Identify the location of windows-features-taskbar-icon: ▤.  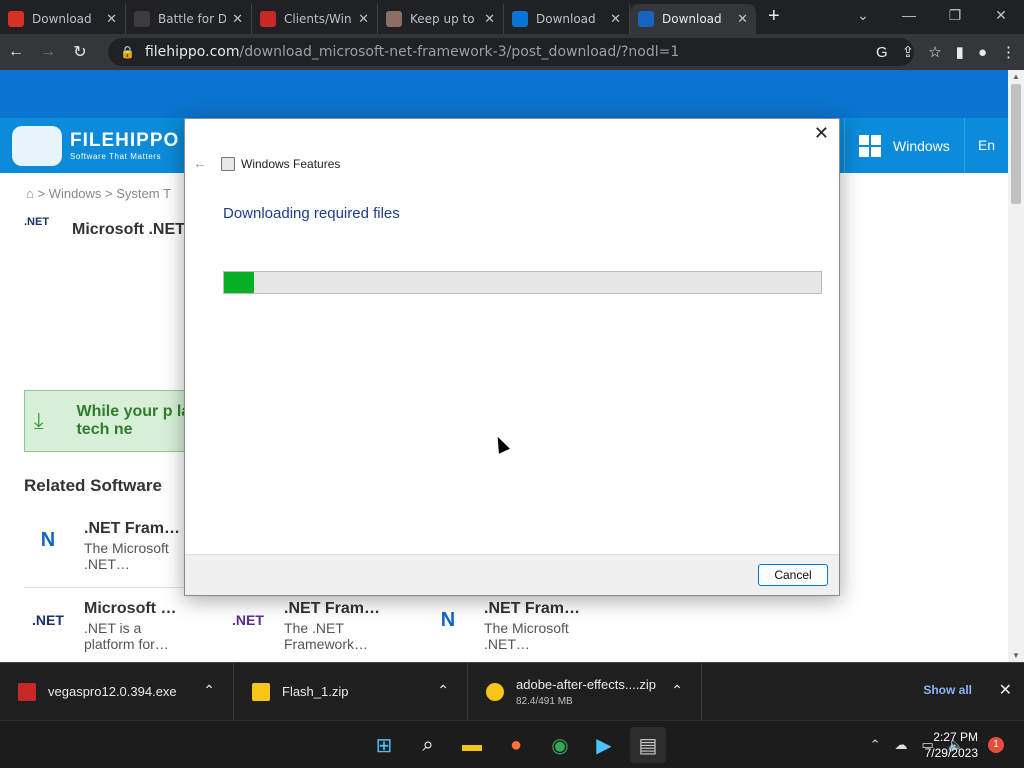
(648, 745).